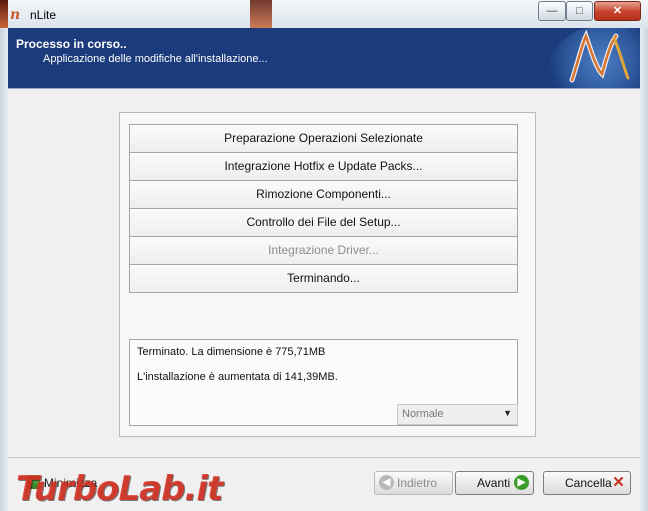 The width and height of the screenshot is (648, 511). I want to click on header-title: Processo in corso.., so click(71, 44).